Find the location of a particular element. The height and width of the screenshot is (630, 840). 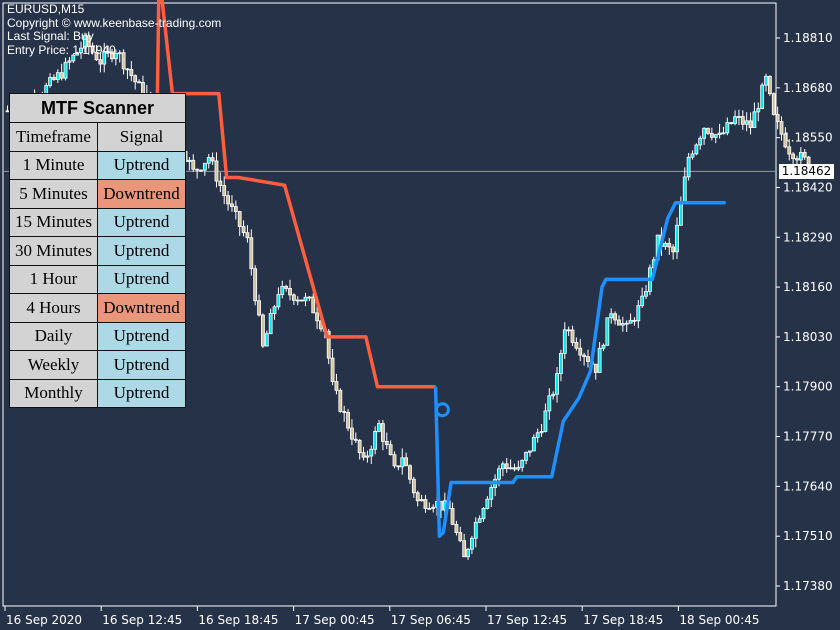

x-tick-label: 18 Sep 00:45 is located at coordinates (719, 620).